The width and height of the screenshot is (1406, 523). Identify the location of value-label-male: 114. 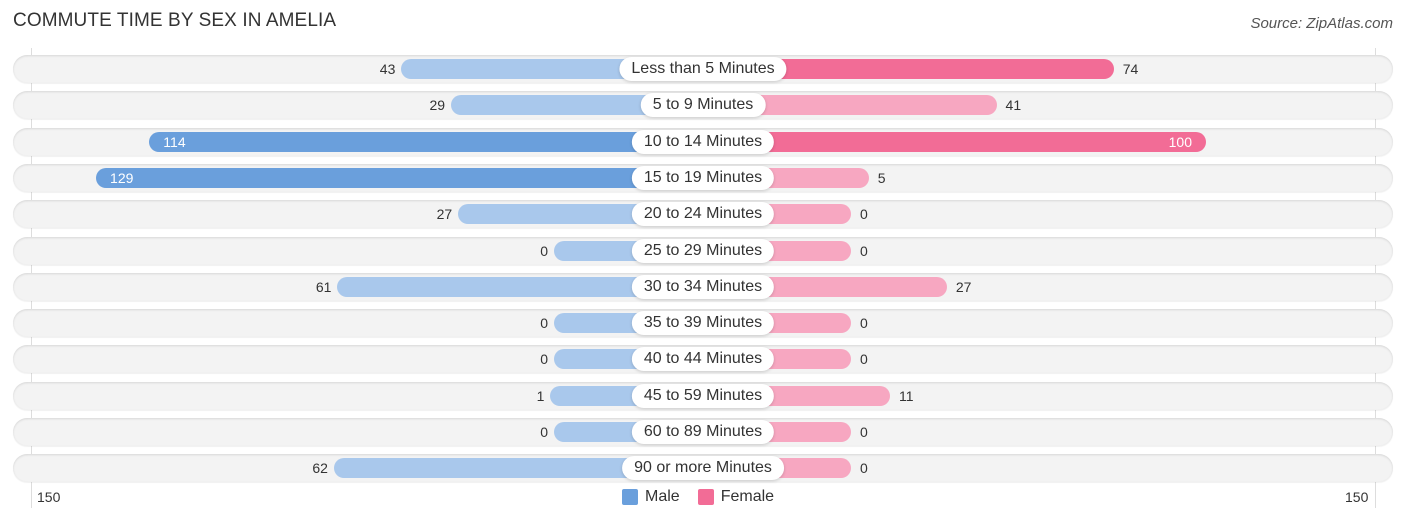
(174, 142).